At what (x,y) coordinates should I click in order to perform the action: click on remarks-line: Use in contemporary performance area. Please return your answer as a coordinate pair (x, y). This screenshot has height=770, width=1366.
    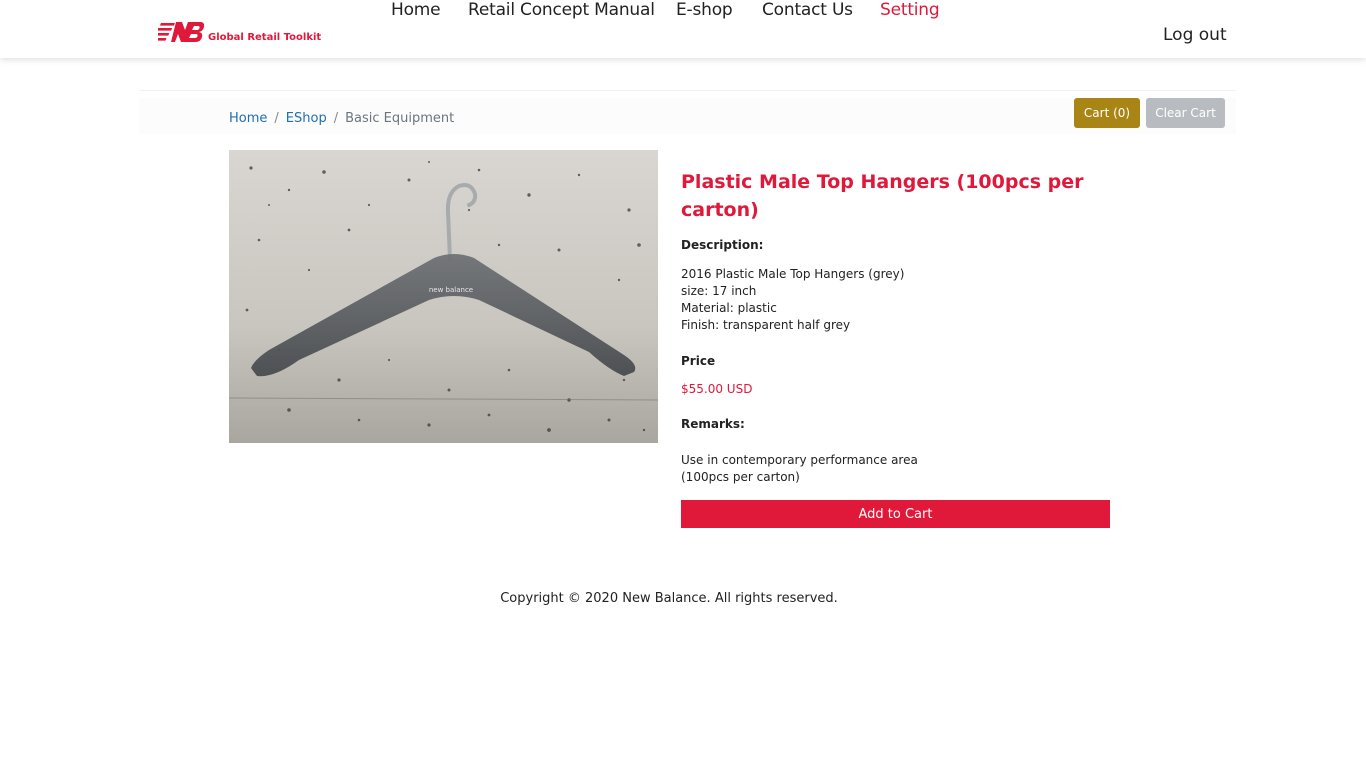
    Looking at the image, I should click on (799, 460).